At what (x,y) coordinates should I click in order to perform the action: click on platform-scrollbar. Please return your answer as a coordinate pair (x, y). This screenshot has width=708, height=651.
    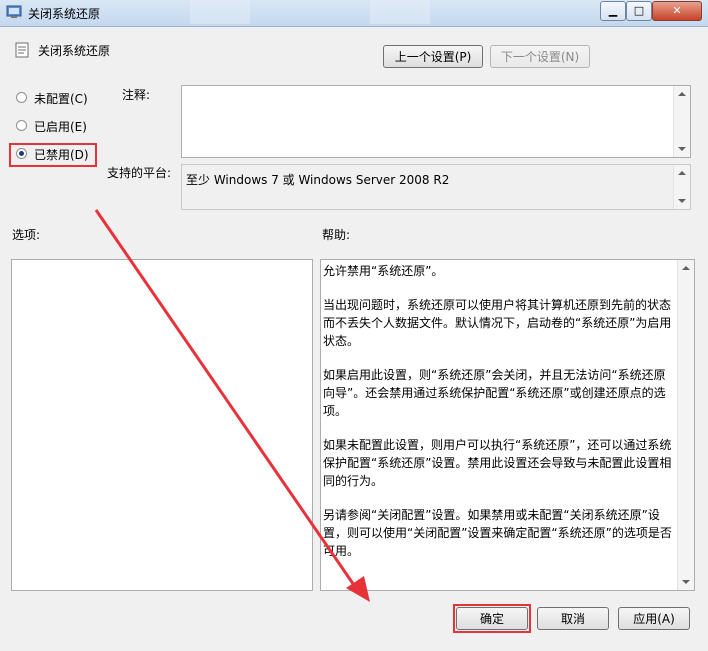
    Looking at the image, I should click on (681, 187).